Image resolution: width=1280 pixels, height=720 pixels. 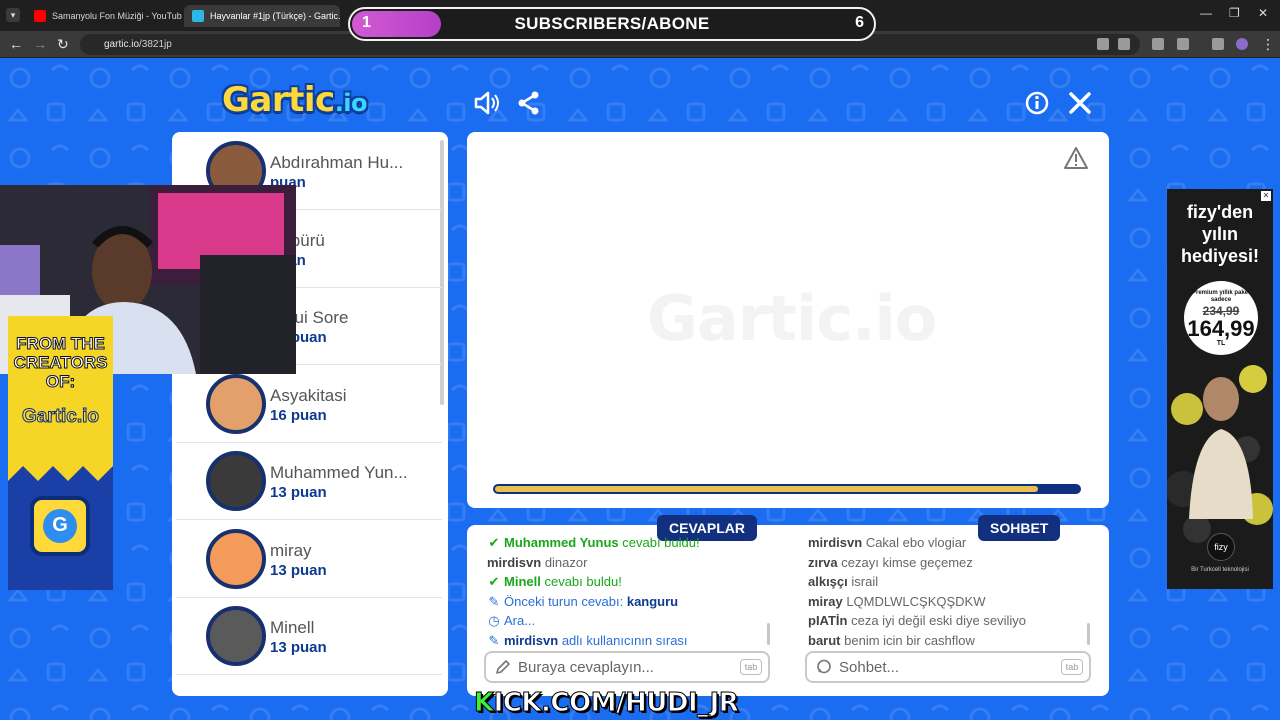 I want to click on tab-search-icon: ▾, so click(x=13, y=15).